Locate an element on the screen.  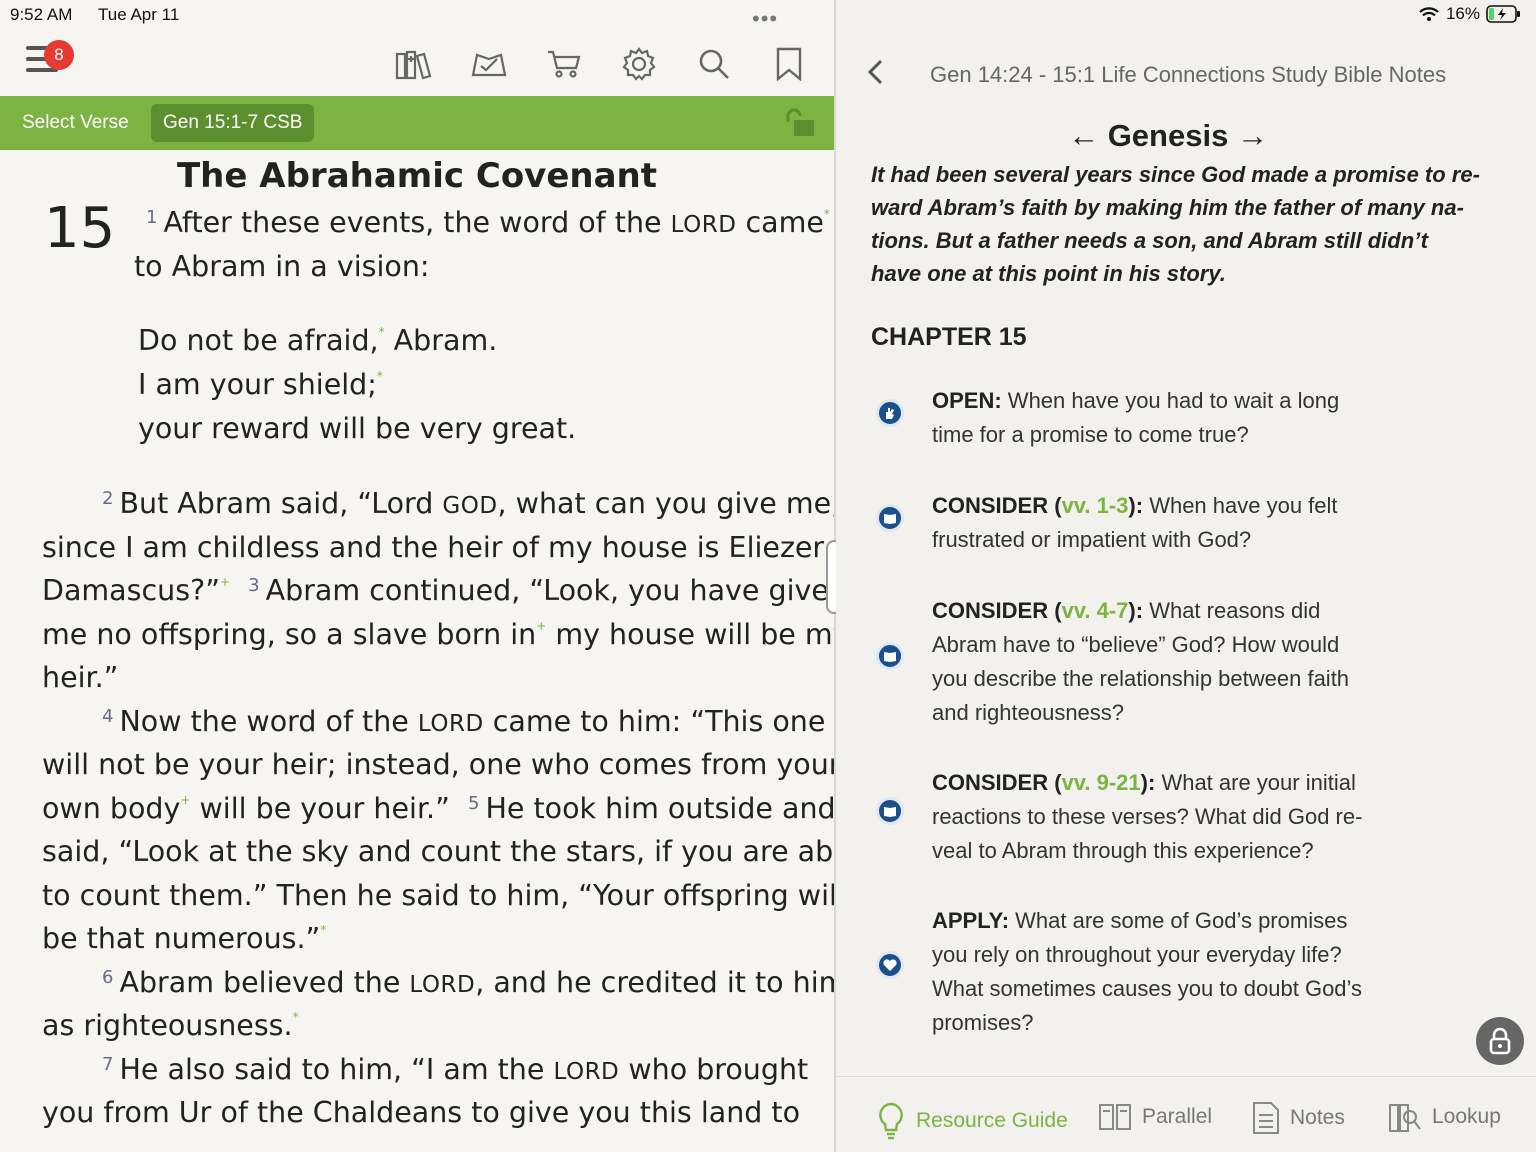
poetry-line: Do not be afraid,* Abram. is located at coordinates (317, 340).